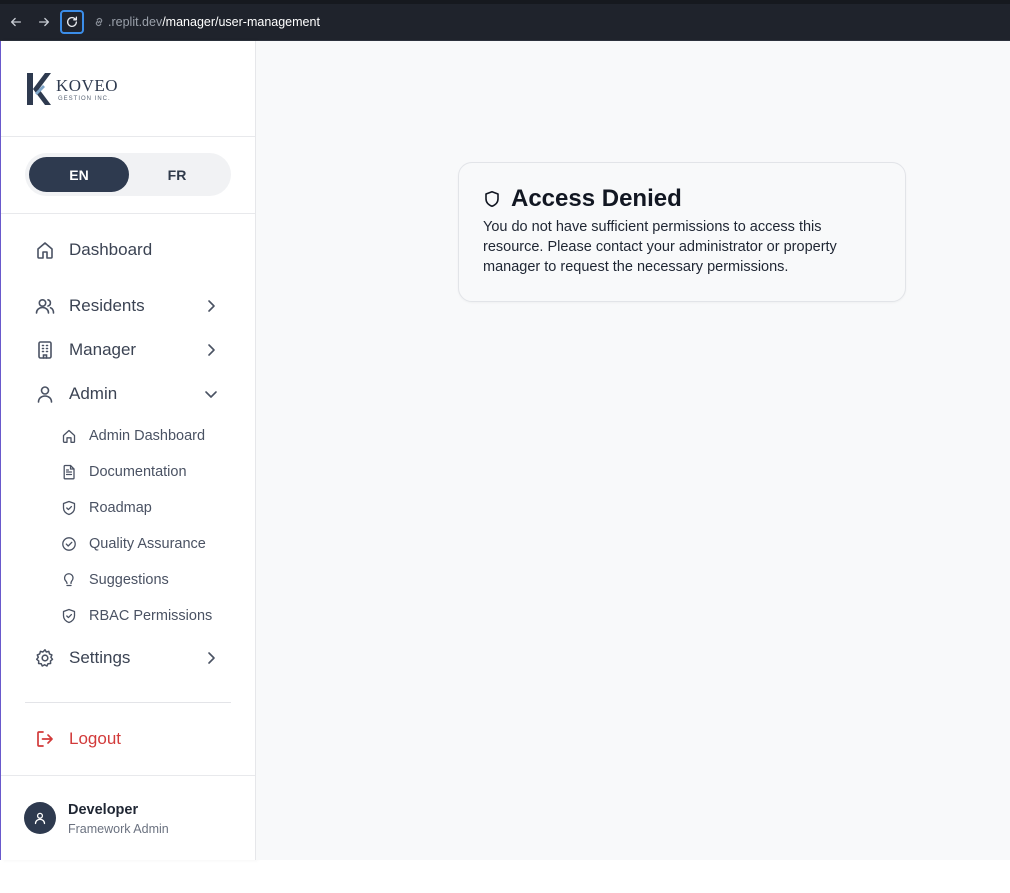  What do you see at coordinates (492, 199) in the screenshot?
I see `shield-icon` at bounding box center [492, 199].